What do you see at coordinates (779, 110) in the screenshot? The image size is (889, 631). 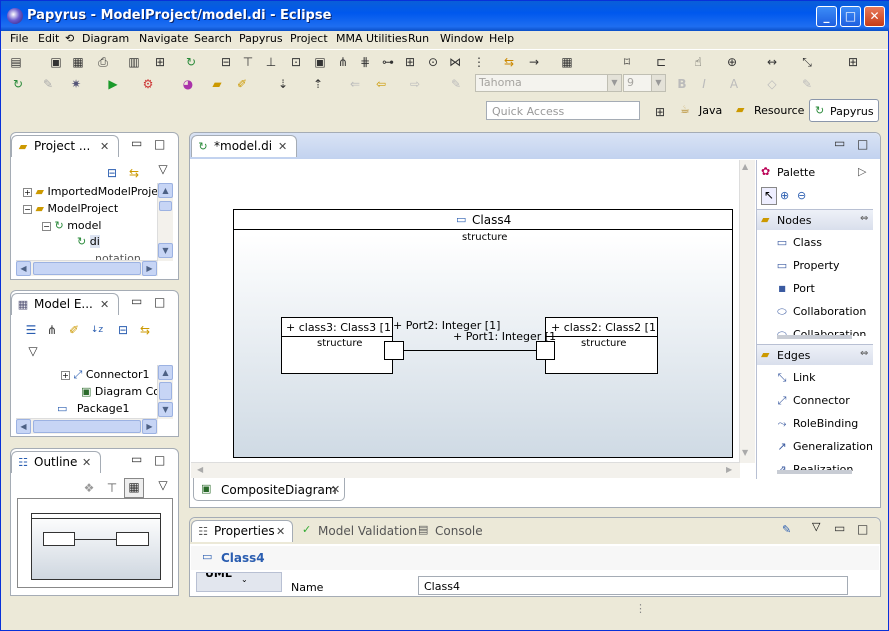 I see `perspective-resource: Resource` at bounding box center [779, 110].